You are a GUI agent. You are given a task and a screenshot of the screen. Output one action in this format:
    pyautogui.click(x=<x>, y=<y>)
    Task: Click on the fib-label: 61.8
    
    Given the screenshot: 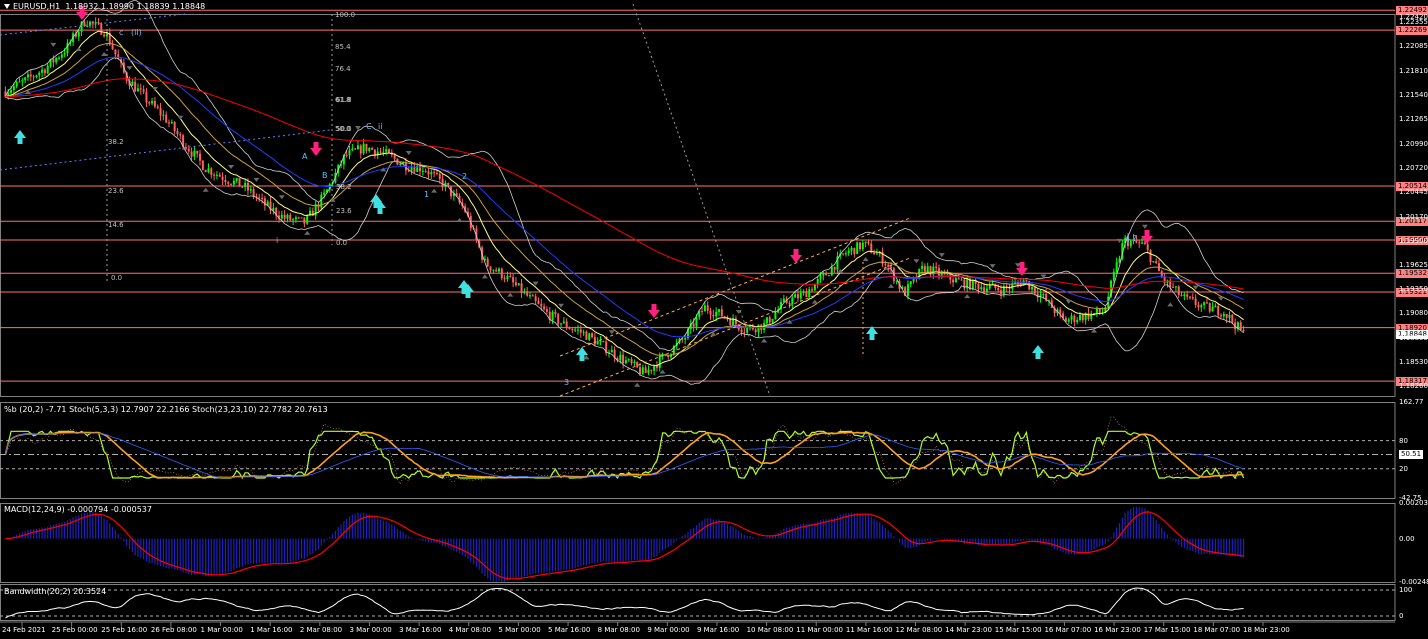 What is the action you would take?
    pyautogui.click(x=344, y=100)
    